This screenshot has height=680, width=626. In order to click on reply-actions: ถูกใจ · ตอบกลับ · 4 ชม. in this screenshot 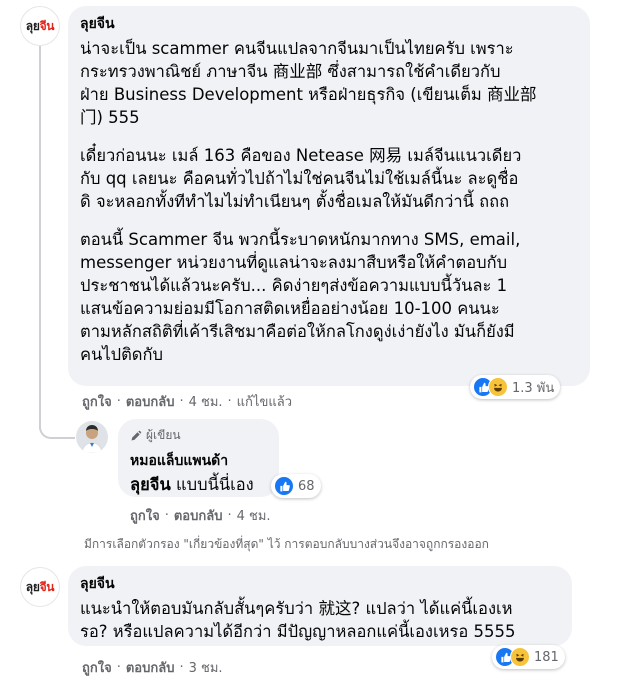, I will do `click(200, 515)`.